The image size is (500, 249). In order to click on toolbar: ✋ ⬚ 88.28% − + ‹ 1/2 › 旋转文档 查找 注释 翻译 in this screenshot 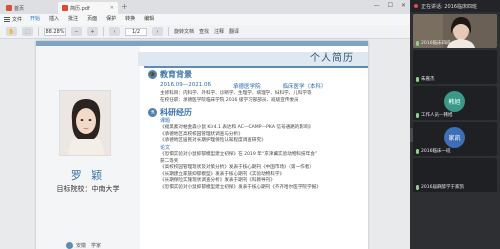, I will do `click(205, 32)`.